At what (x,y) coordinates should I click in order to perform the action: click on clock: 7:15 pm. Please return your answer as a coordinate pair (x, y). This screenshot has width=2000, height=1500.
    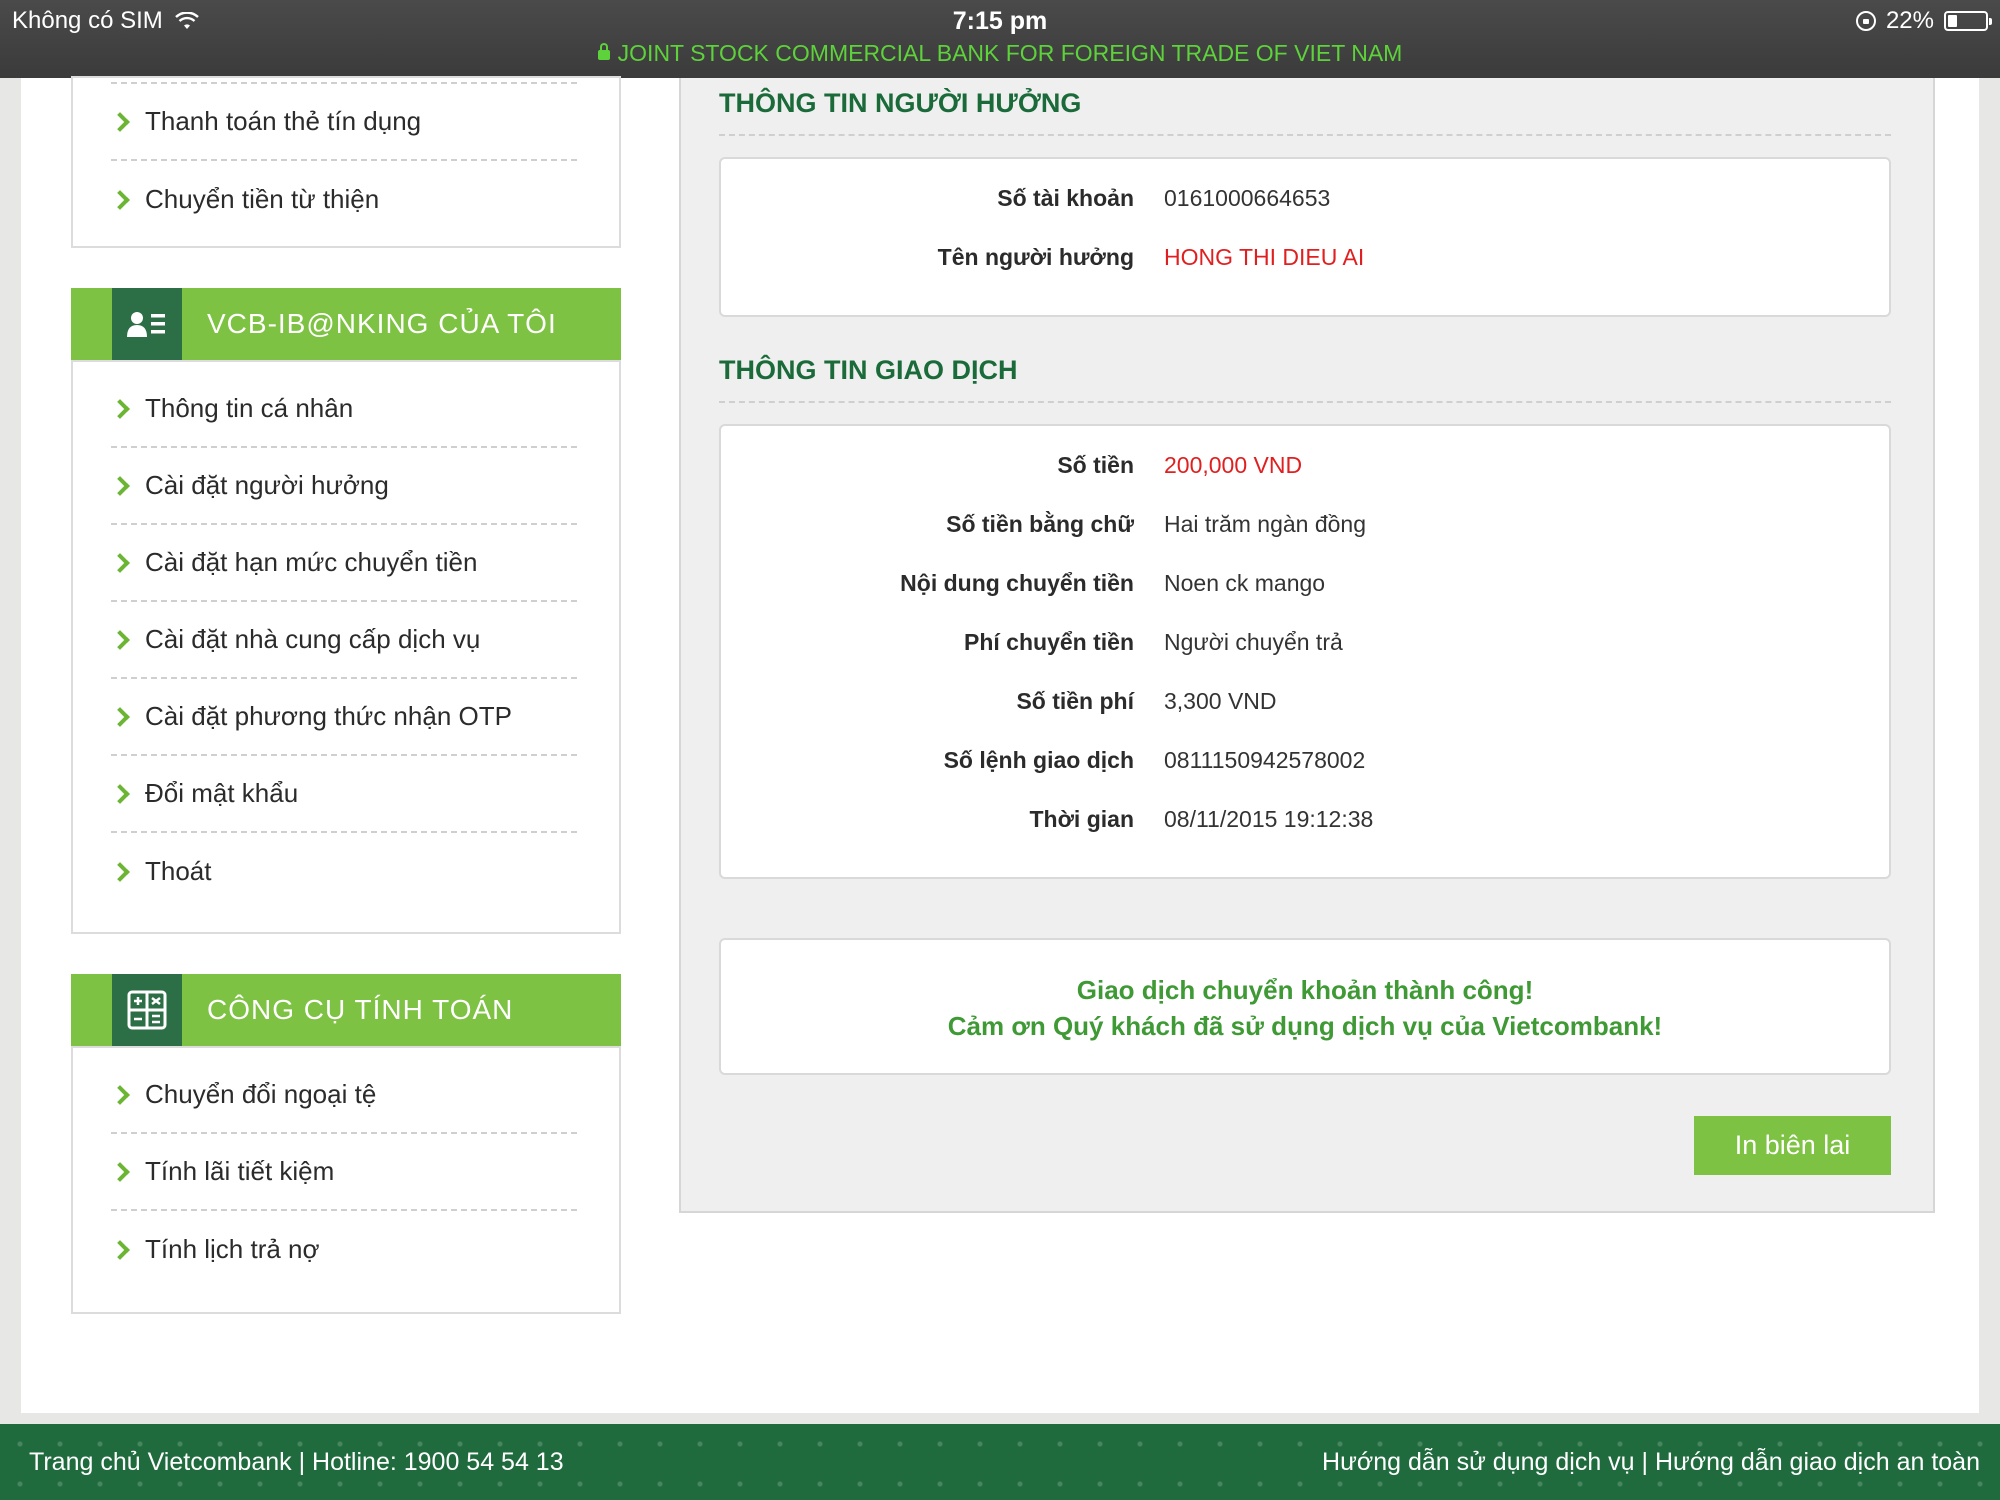
    Looking at the image, I should click on (1000, 21).